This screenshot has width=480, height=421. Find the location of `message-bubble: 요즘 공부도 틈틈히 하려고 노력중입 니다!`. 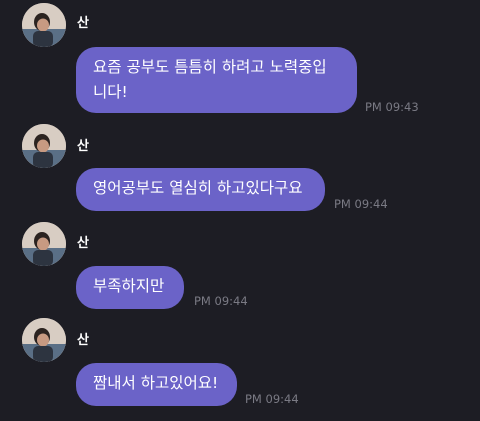

message-bubble: 요즘 공부도 틈틈히 하려고 노력중입 니다! is located at coordinates (216, 80).